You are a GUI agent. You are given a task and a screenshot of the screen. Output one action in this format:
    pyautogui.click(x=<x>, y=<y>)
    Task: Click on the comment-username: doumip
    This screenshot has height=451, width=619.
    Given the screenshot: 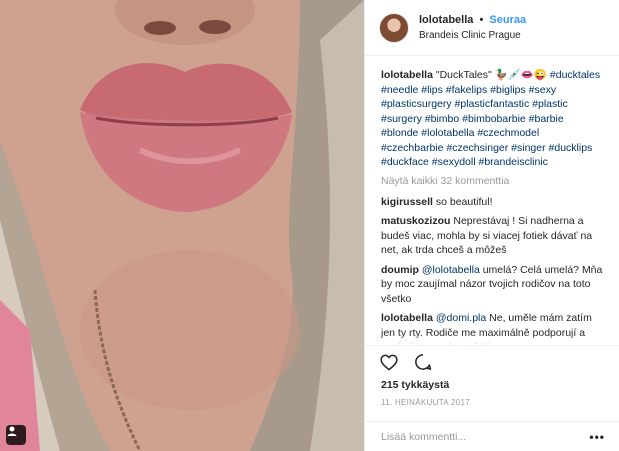 What is the action you would take?
    pyautogui.click(x=400, y=270)
    